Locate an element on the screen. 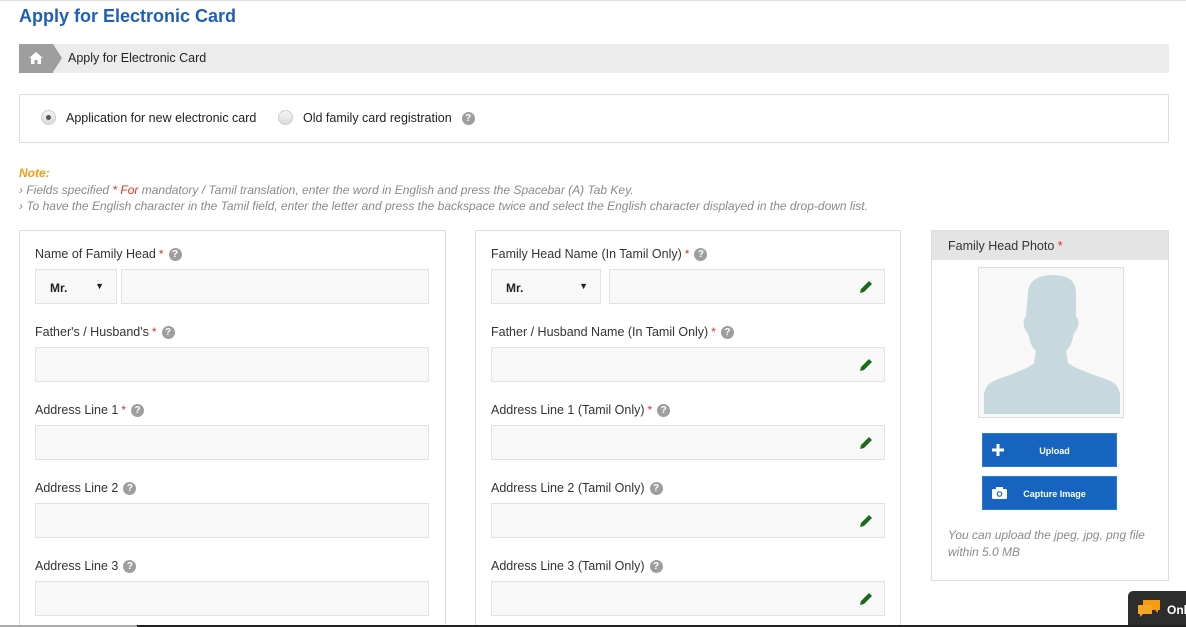 This screenshot has height=627, width=1186. note-required-marker: * For is located at coordinates (125, 189).